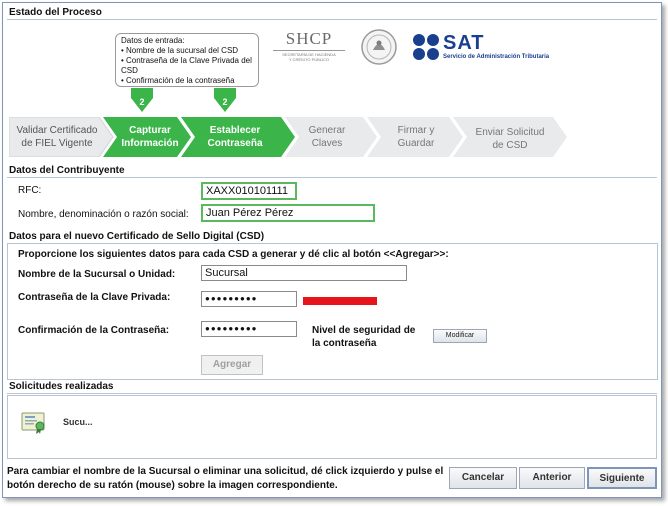 This screenshot has height=506, width=668. What do you see at coordinates (510, 139) in the screenshot?
I see `step-enviar: Enviar Solicitud de CSD` at bounding box center [510, 139].